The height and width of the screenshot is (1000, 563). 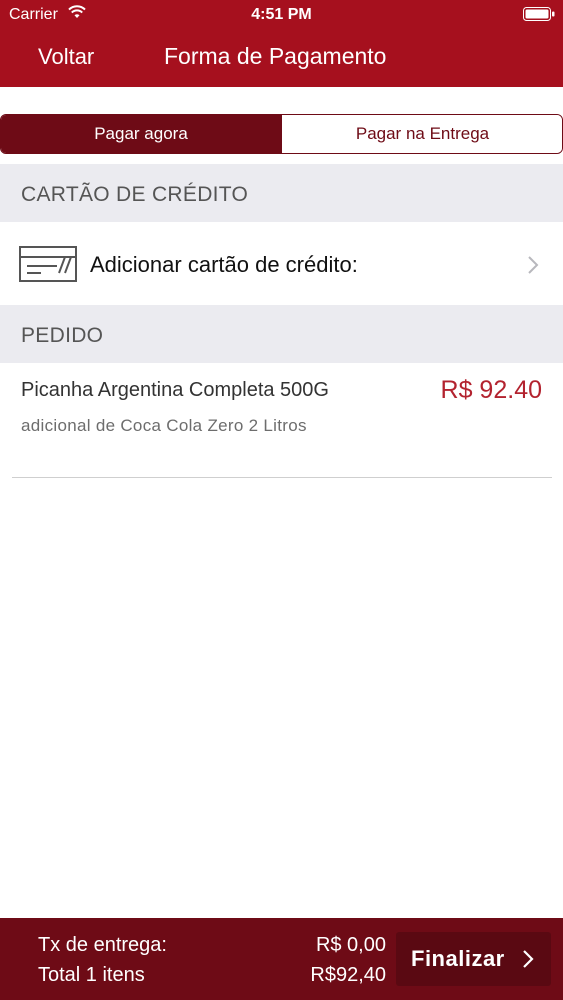 What do you see at coordinates (421, 134) in the screenshot?
I see `tab-pay-on-delivery: Pagar na Entrega` at bounding box center [421, 134].